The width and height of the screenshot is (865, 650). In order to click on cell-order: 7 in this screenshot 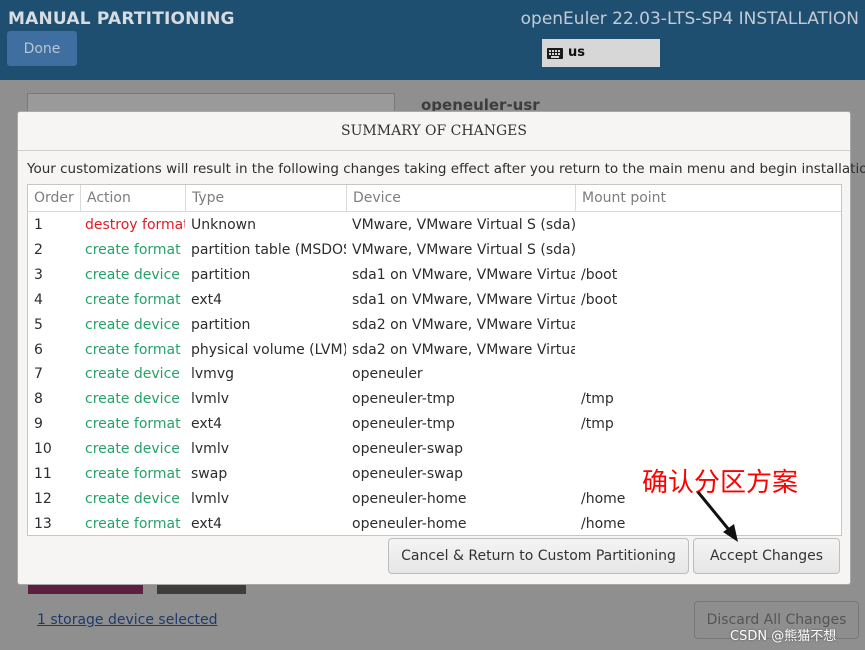, I will do `click(38, 374)`.